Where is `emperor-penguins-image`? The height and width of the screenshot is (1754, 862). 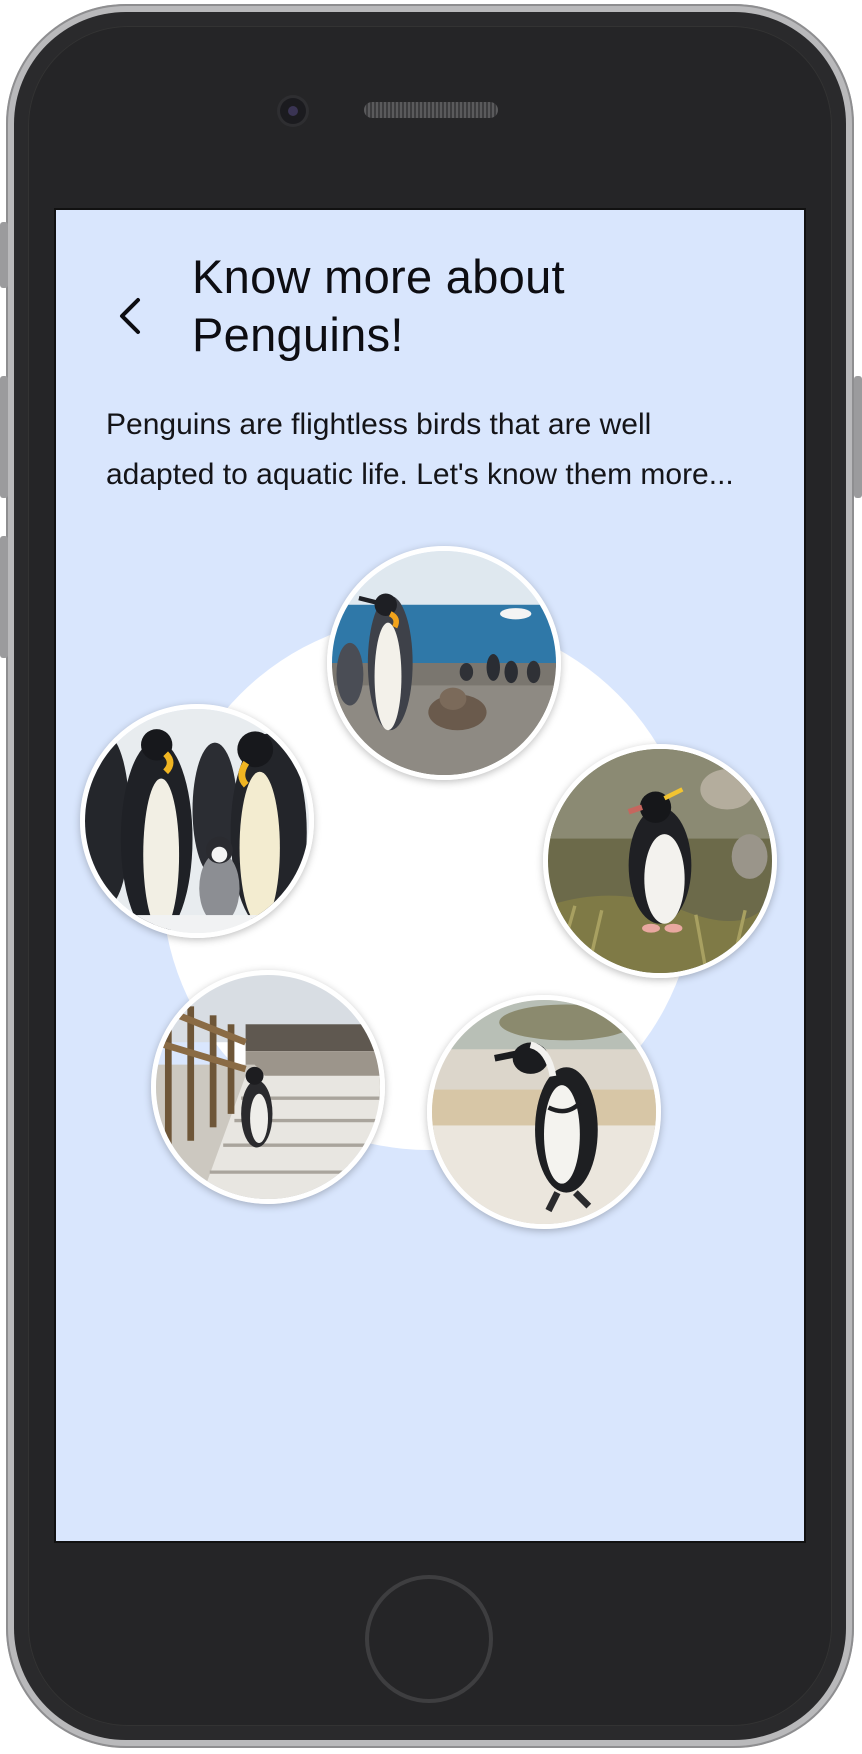 emperor-penguins-image is located at coordinates (197, 821).